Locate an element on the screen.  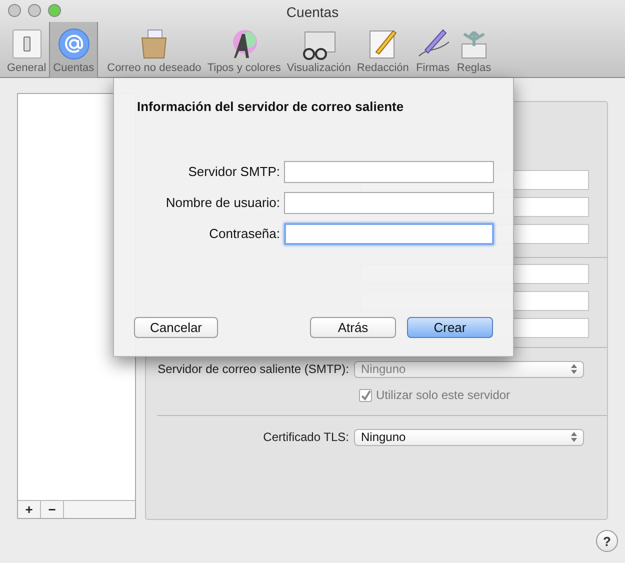
toolbar-tab: Firmas is located at coordinates (433, 50).